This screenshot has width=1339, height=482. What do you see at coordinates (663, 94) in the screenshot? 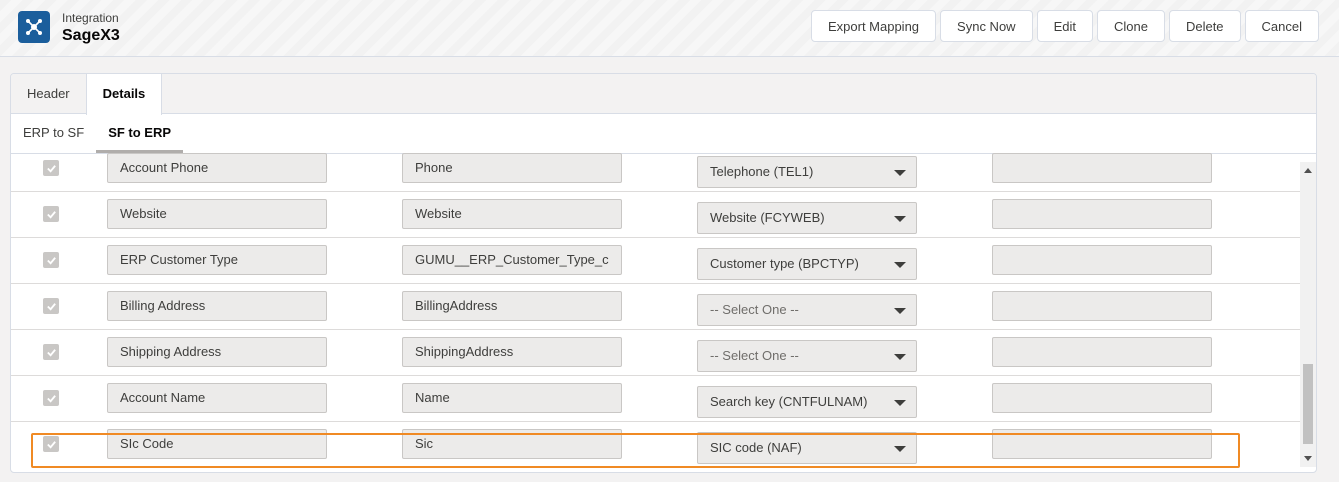
I see `main-tab-bar: Header Details` at bounding box center [663, 94].